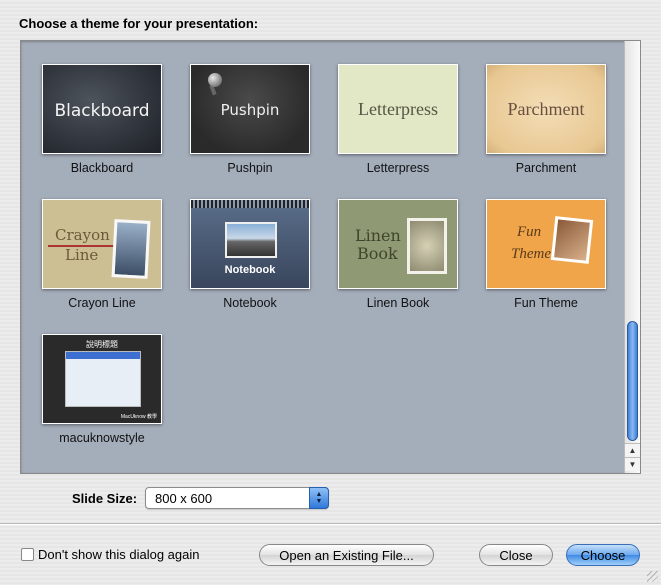  What do you see at coordinates (319, 498) in the screenshot?
I see `popup-stepper-icon: ▲ ▼` at bounding box center [319, 498].